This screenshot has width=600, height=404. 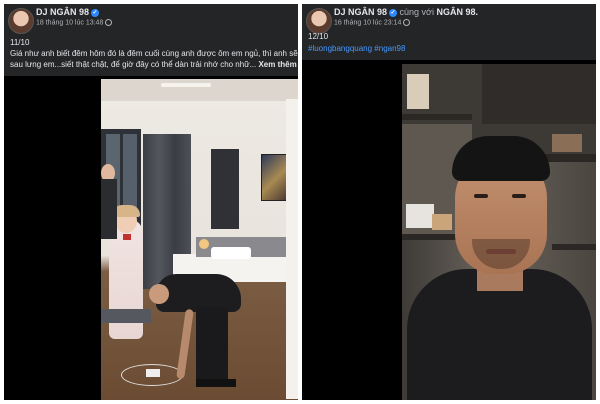 What do you see at coordinates (356, 48) in the screenshot?
I see `hashtags-link: #luongbangquang #ngan98` at bounding box center [356, 48].